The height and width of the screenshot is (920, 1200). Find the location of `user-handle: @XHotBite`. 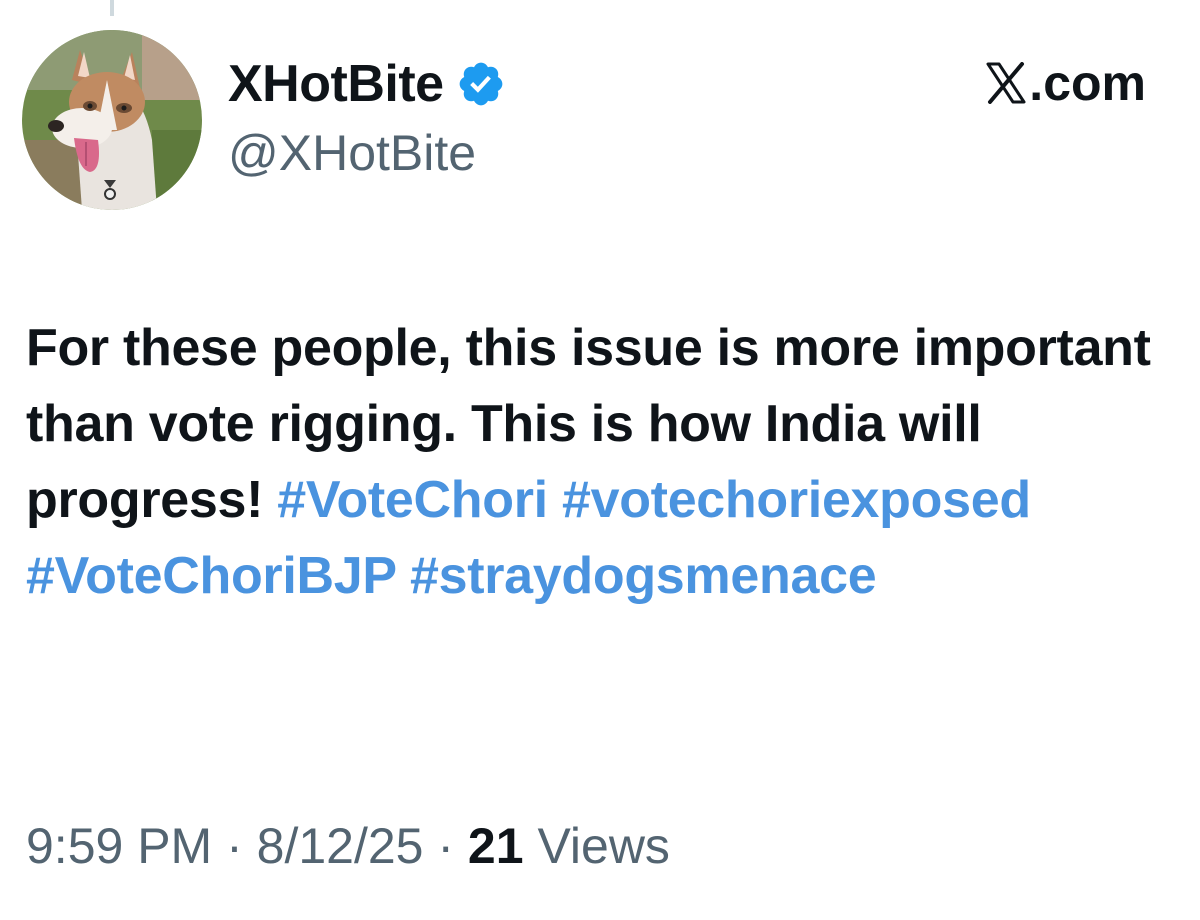

user-handle: @XHotBite is located at coordinates (352, 153).